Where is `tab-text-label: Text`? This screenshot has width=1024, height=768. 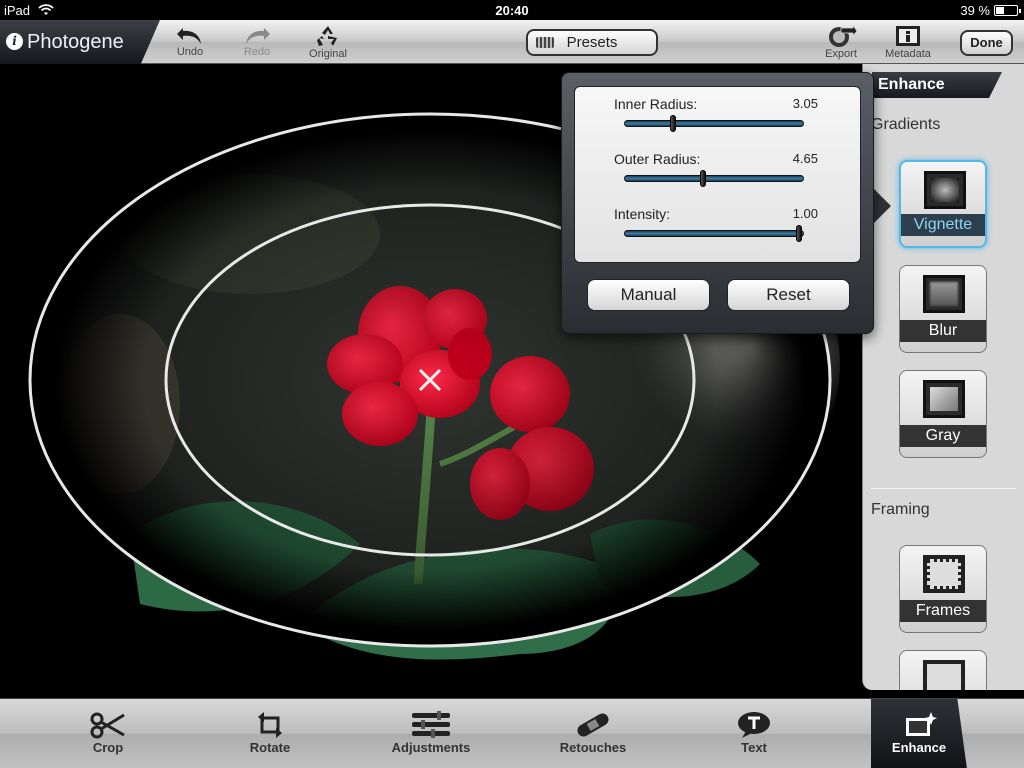 tab-text-label: Text is located at coordinates (754, 747).